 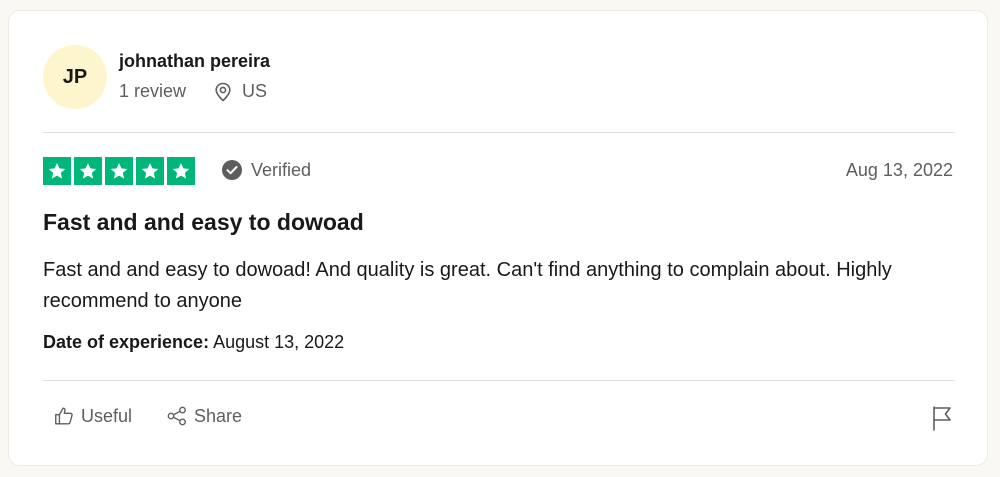 I want to click on verified-badge: Verified, so click(x=266, y=170).